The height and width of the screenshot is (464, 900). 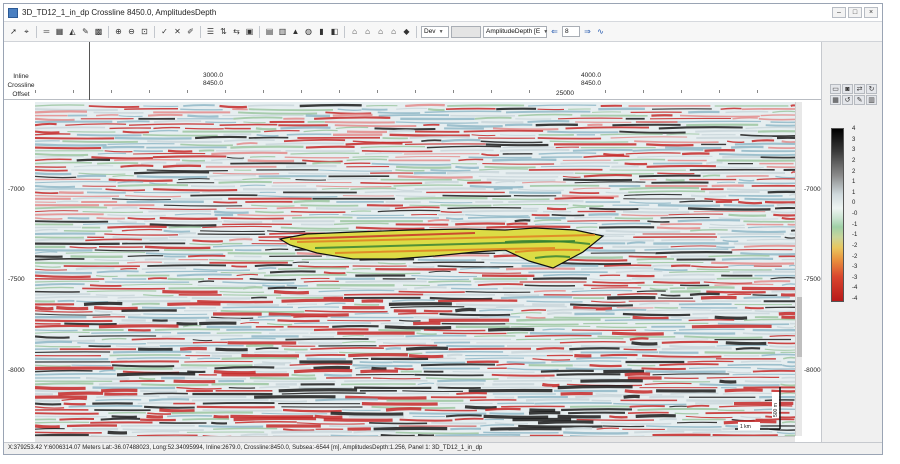 I want to click on zoom-out-icon: ⊖, so click(x=131, y=31).